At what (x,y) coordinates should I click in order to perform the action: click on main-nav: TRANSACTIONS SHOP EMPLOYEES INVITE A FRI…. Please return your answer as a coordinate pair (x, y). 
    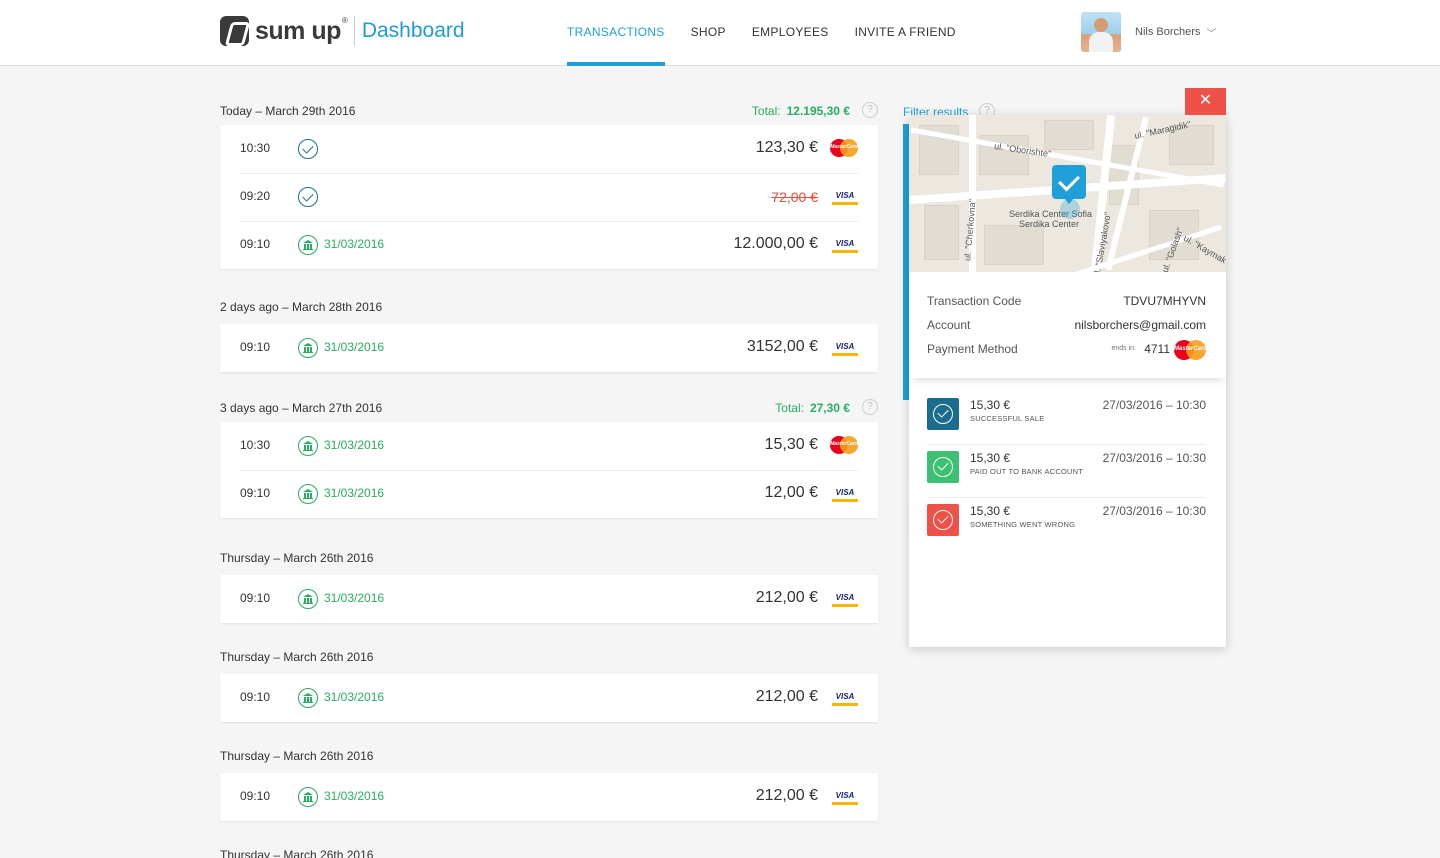
    Looking at the image, I should click on (774, 33).